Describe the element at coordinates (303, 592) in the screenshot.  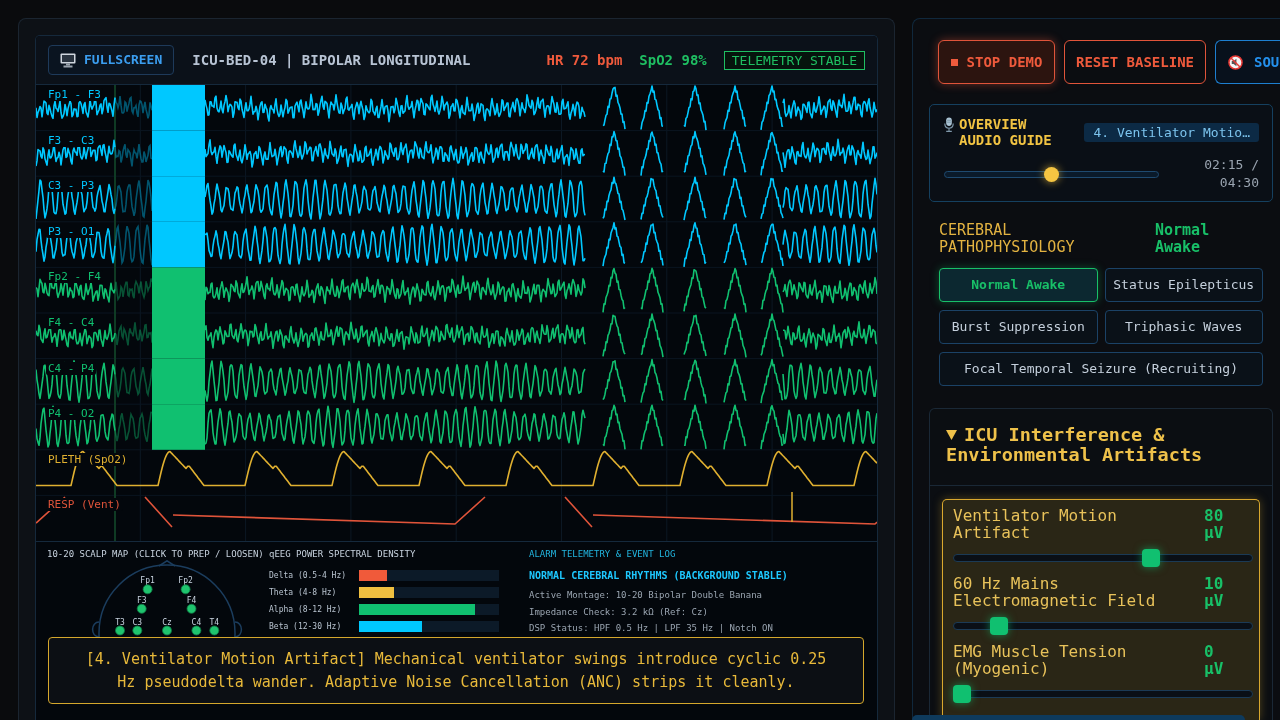
I see `band-label: Theta (4-8 Hz)` at that location.